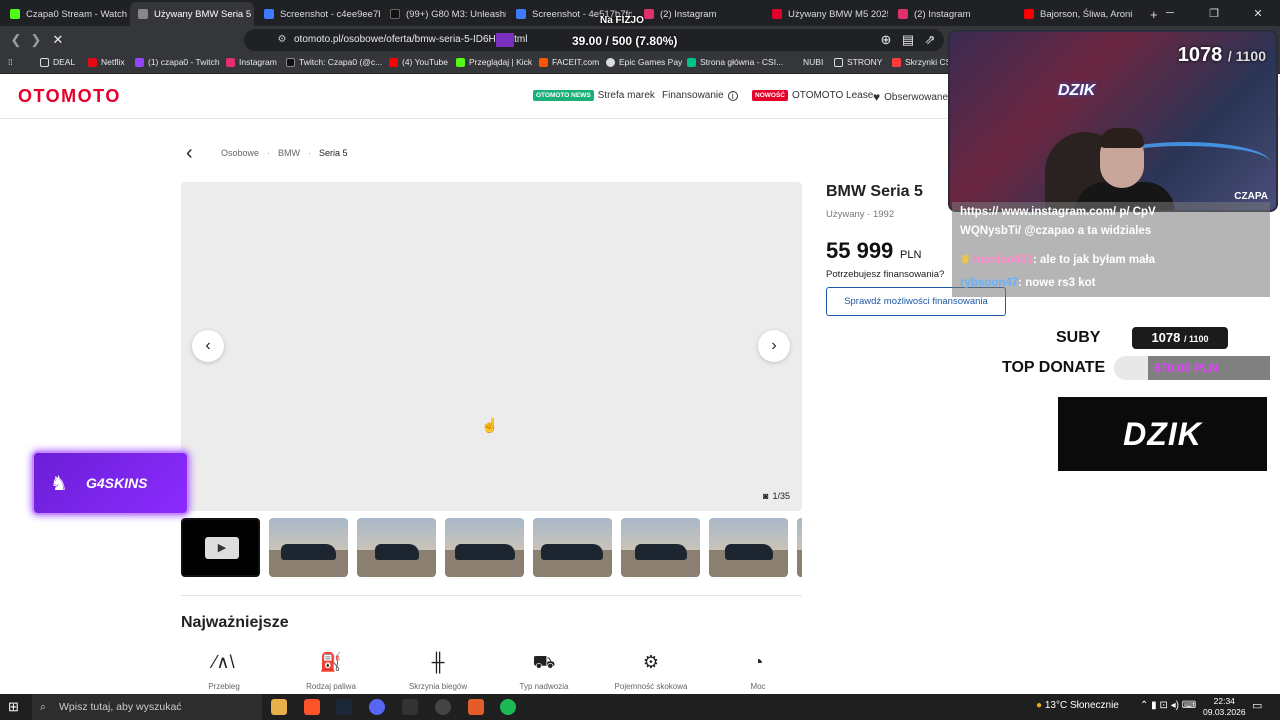 Image resolution: width=1280 pixels, height=720 pixels. Describe the element at coordinates (508, 707) in the screenshot. I see `spotify-icon` at that location.